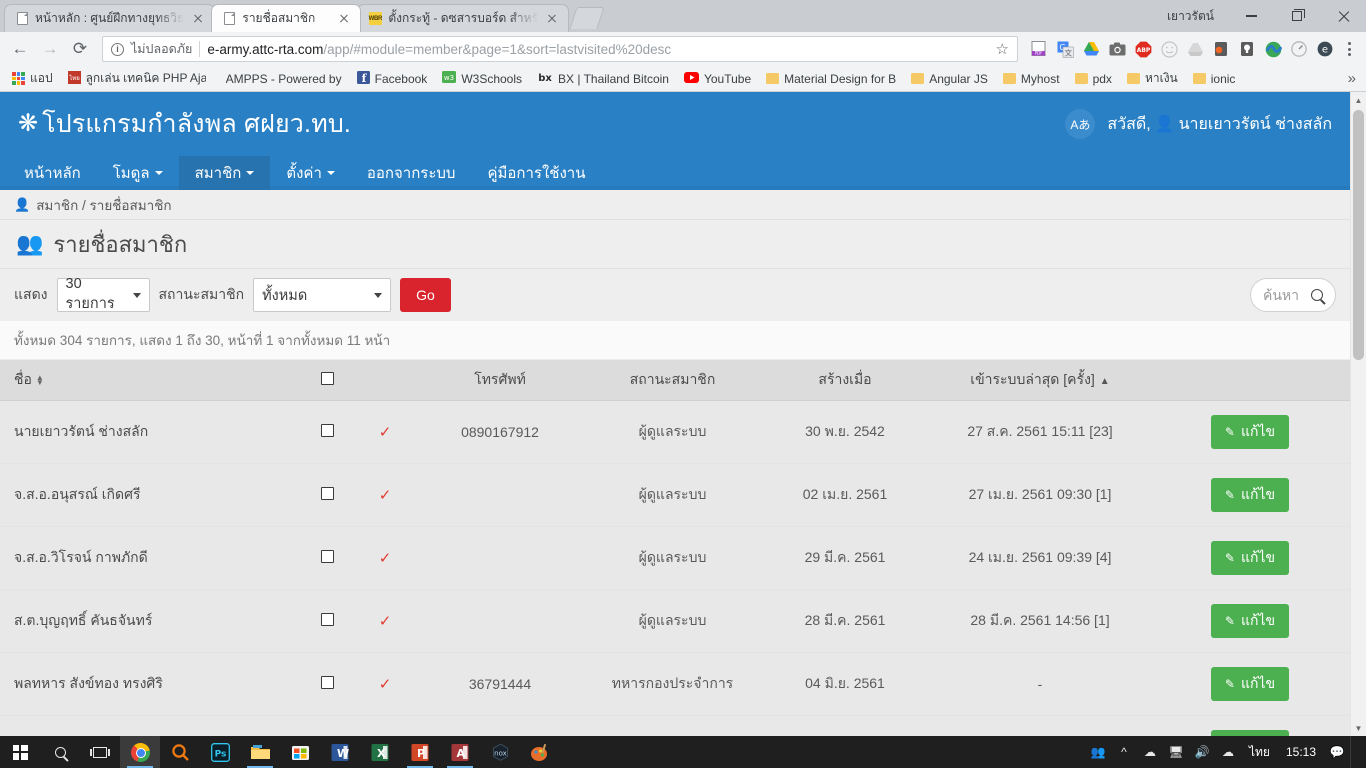 The width and height of the screenshot is (1366, 768). What do you see at coordinates (340, 752) in the screenshot?
I see `word-icon: W` at bounding box center [340, 752].